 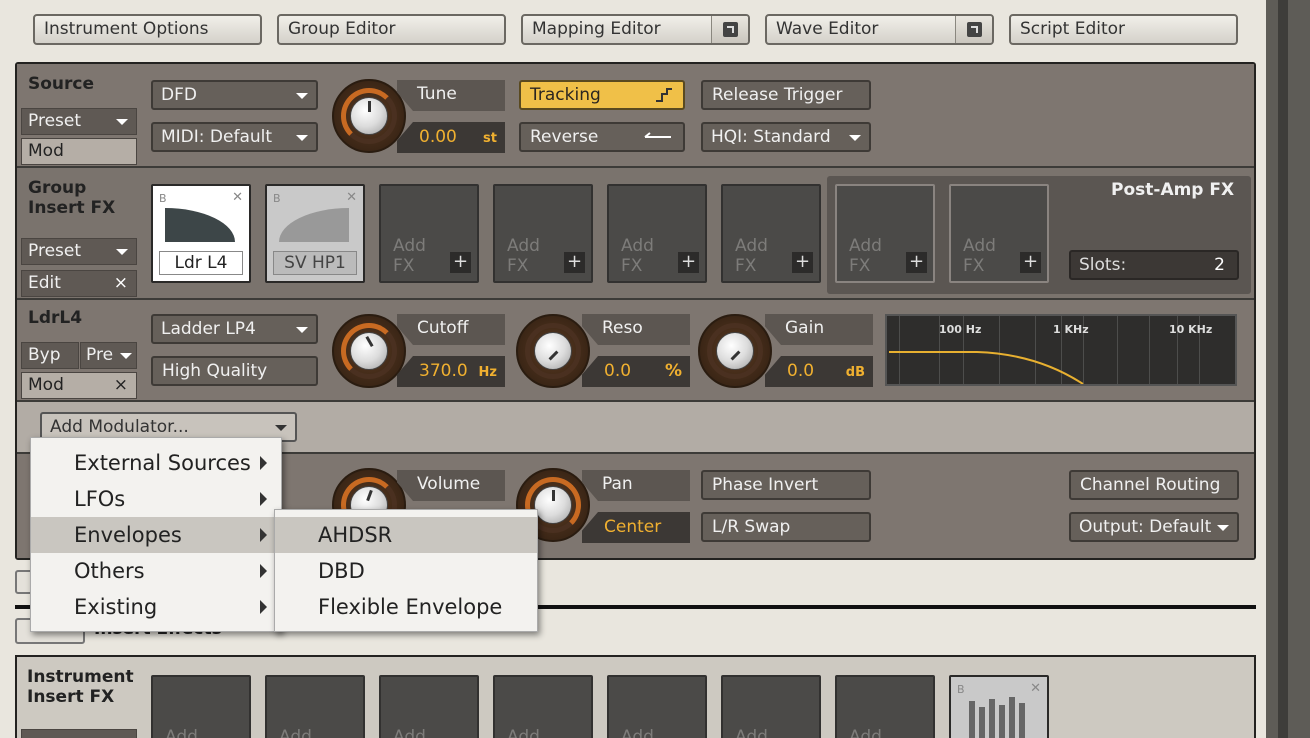 What do you see at coordinates (879, 29) in the screenshot?
I see `wave-editor-button: Wave Editor` at bounding box center [879, 29].